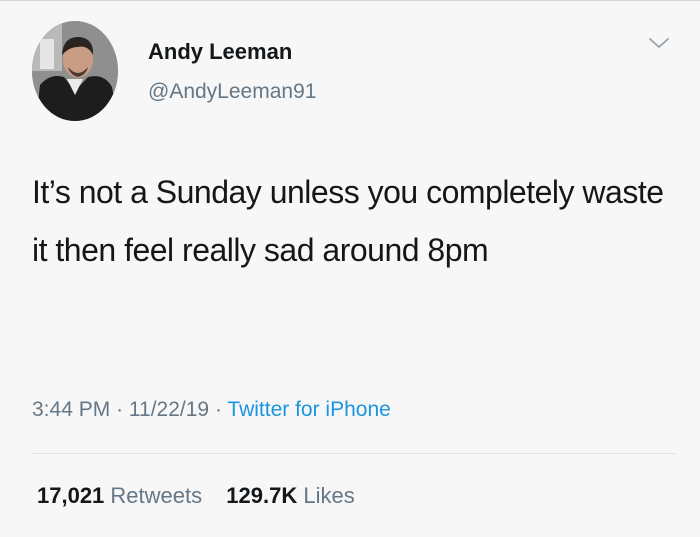 Image resolution: width=700 pixels, height=537 pixels. Describe the element at coordinates (211, 410) in the screenshot. I see `tweet-metadata: 3:44 PM · 11/22/19 · Twitter for iPhone` at that location.